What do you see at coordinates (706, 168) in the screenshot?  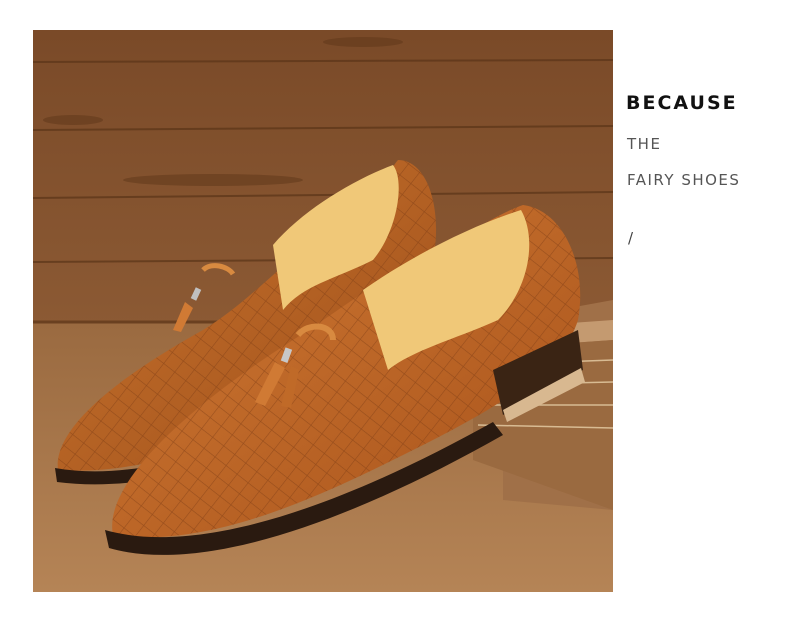 I see `caption-block: BECAUSE THE FAIRY SHOES /` at bounding box center [706, 168].